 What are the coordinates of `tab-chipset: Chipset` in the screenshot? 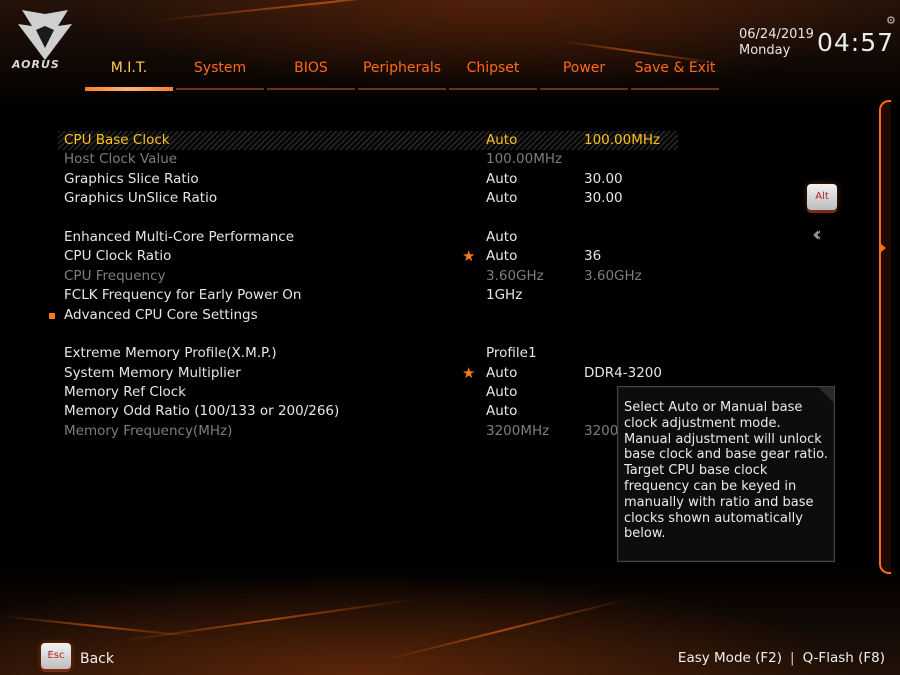 It's located at (493, 73).